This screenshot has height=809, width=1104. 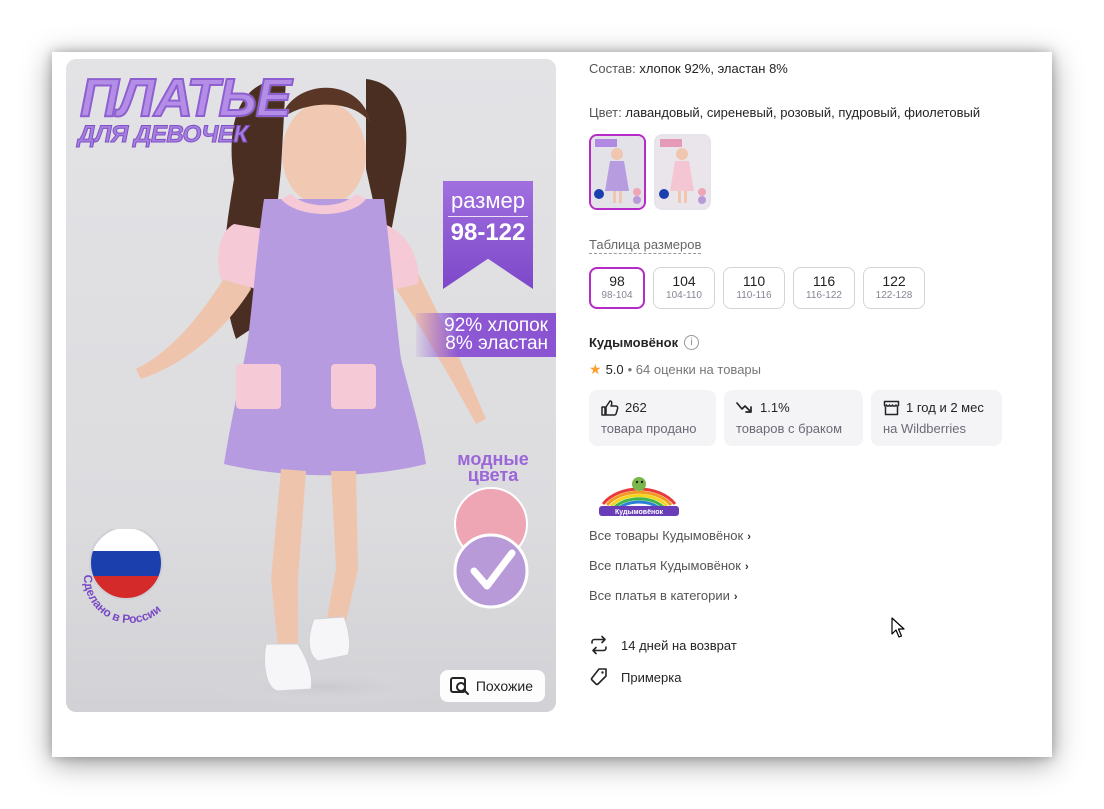 What do you see at coordinates (692, 342) in the screenshot?
I see `info-icon: i` at bounding box center [692, 342].